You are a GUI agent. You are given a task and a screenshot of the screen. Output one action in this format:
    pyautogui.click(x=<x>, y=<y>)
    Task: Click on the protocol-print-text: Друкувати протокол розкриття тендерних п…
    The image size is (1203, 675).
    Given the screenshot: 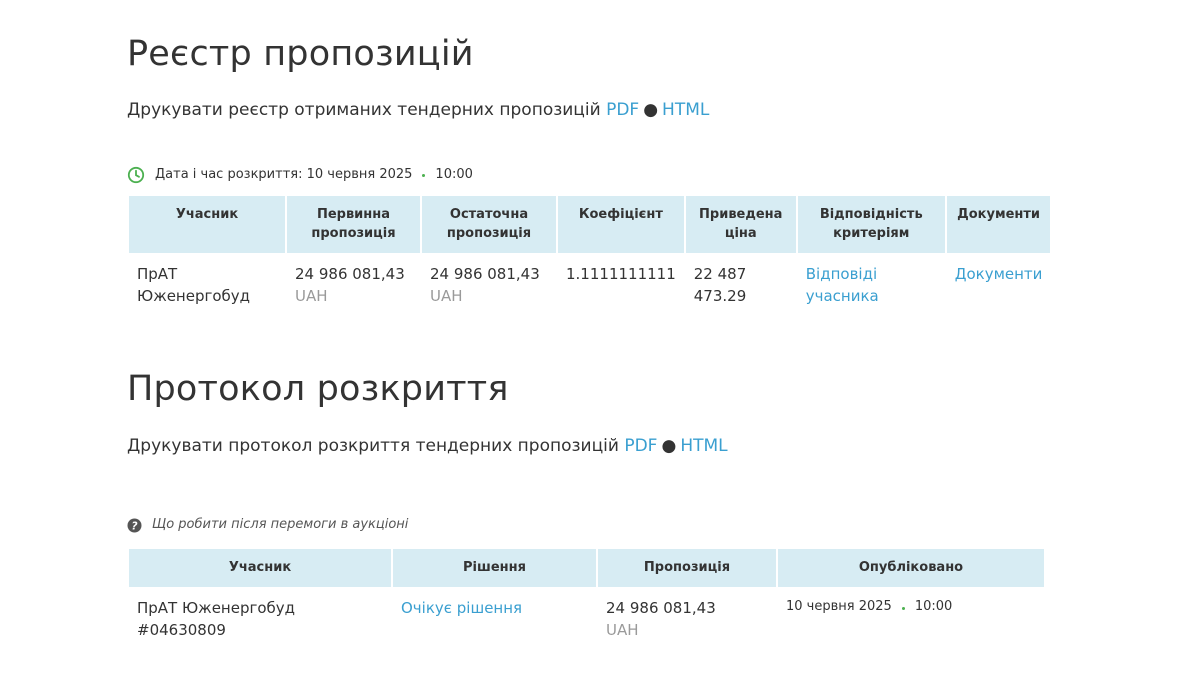 What is the action you would take?
    pyautogui.click(x=373, y=446)
    